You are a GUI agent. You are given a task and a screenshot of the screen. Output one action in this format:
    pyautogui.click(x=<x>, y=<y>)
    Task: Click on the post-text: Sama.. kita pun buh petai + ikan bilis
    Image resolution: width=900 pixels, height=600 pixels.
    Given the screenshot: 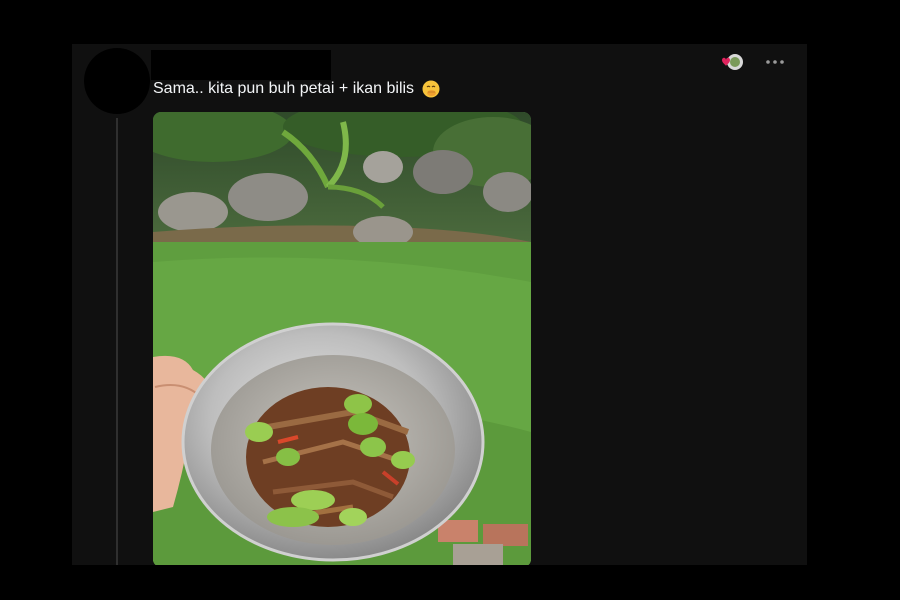 What is the action you would take?
    pyautogui.click(x=296, y=89)
    